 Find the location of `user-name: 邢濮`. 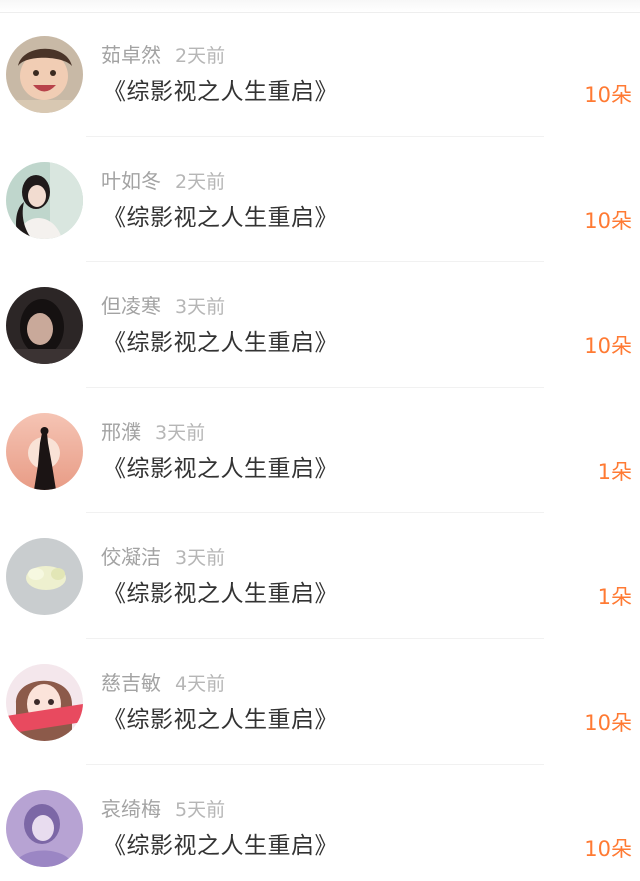

user-name: 邢濮 is located at coordinates (121, 432).